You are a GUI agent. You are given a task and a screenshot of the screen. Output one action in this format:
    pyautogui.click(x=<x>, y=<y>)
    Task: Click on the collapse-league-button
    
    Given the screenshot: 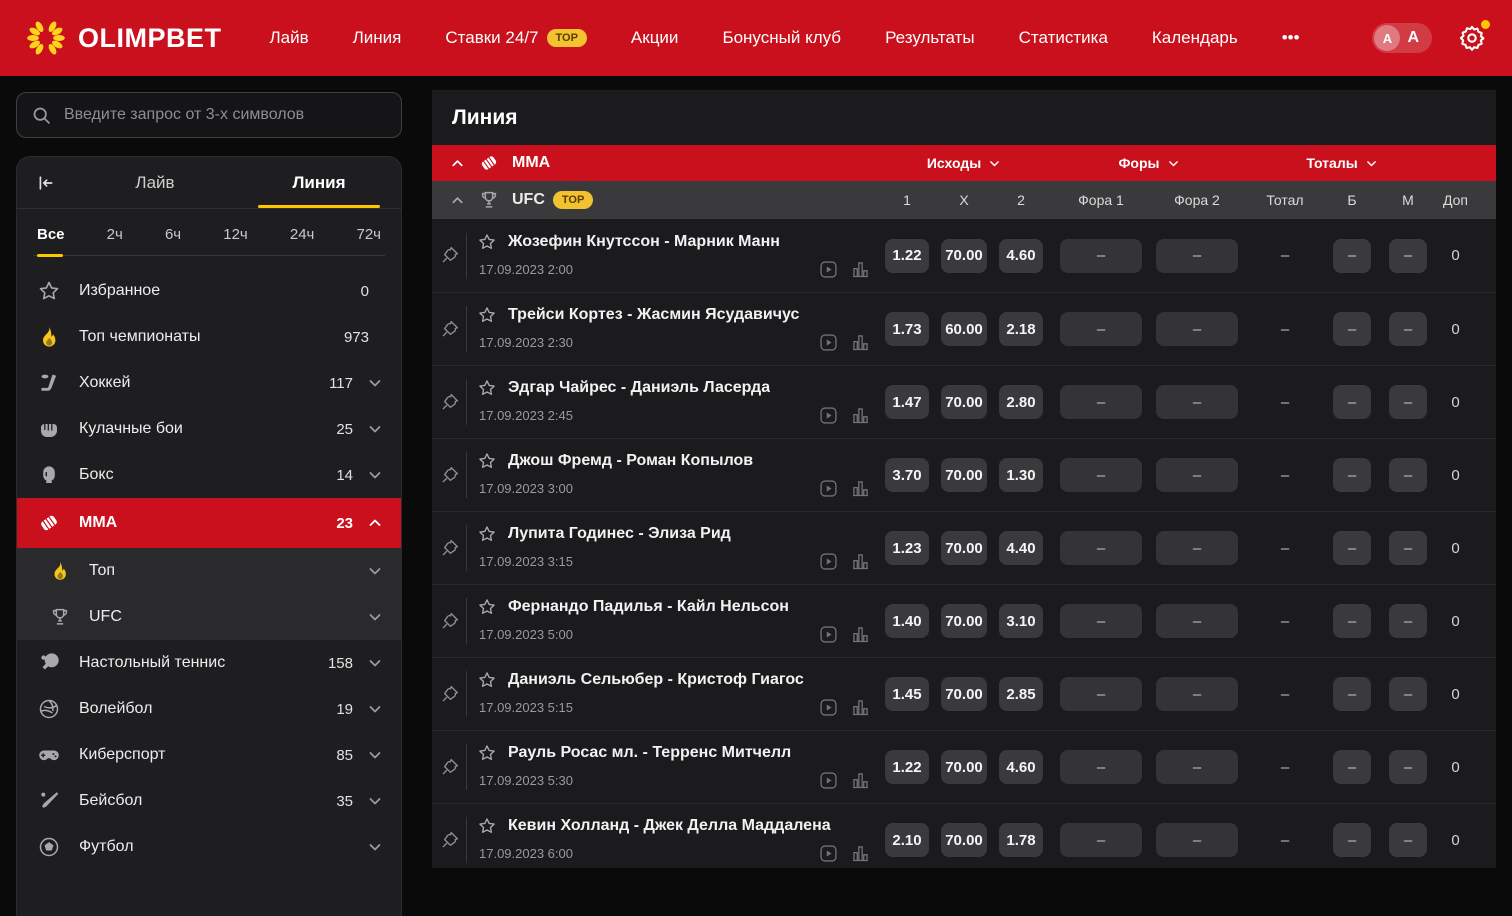 What is the action you would take?
    pyautogui.click(x=457, y=200)
    